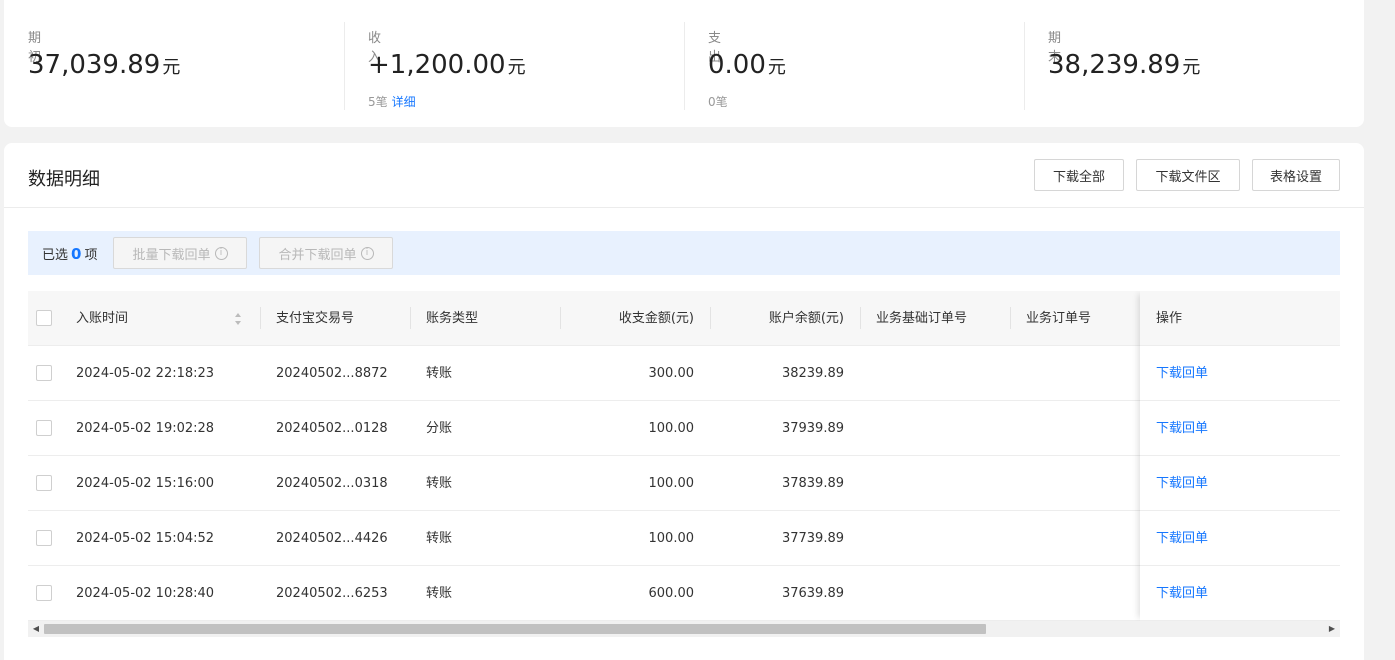 The image size is (1395, 660). Describe the element at coordinates (44, 318) in the screenshot. I see `select-all-checkbox` at that location.